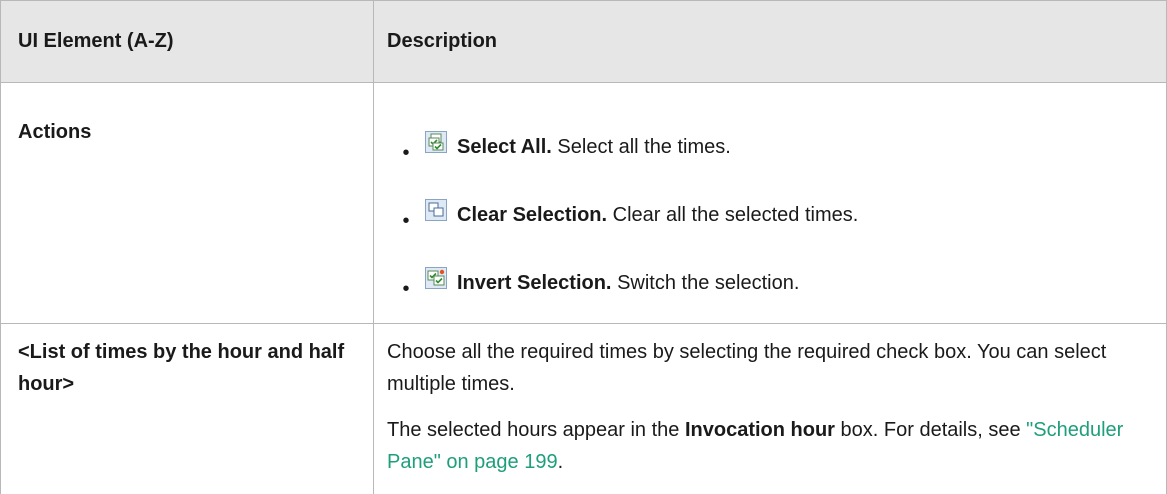 The height and width of the screenshot is (494, 1167). I want to click on action-text: Switch the selection., so click(708, 282).